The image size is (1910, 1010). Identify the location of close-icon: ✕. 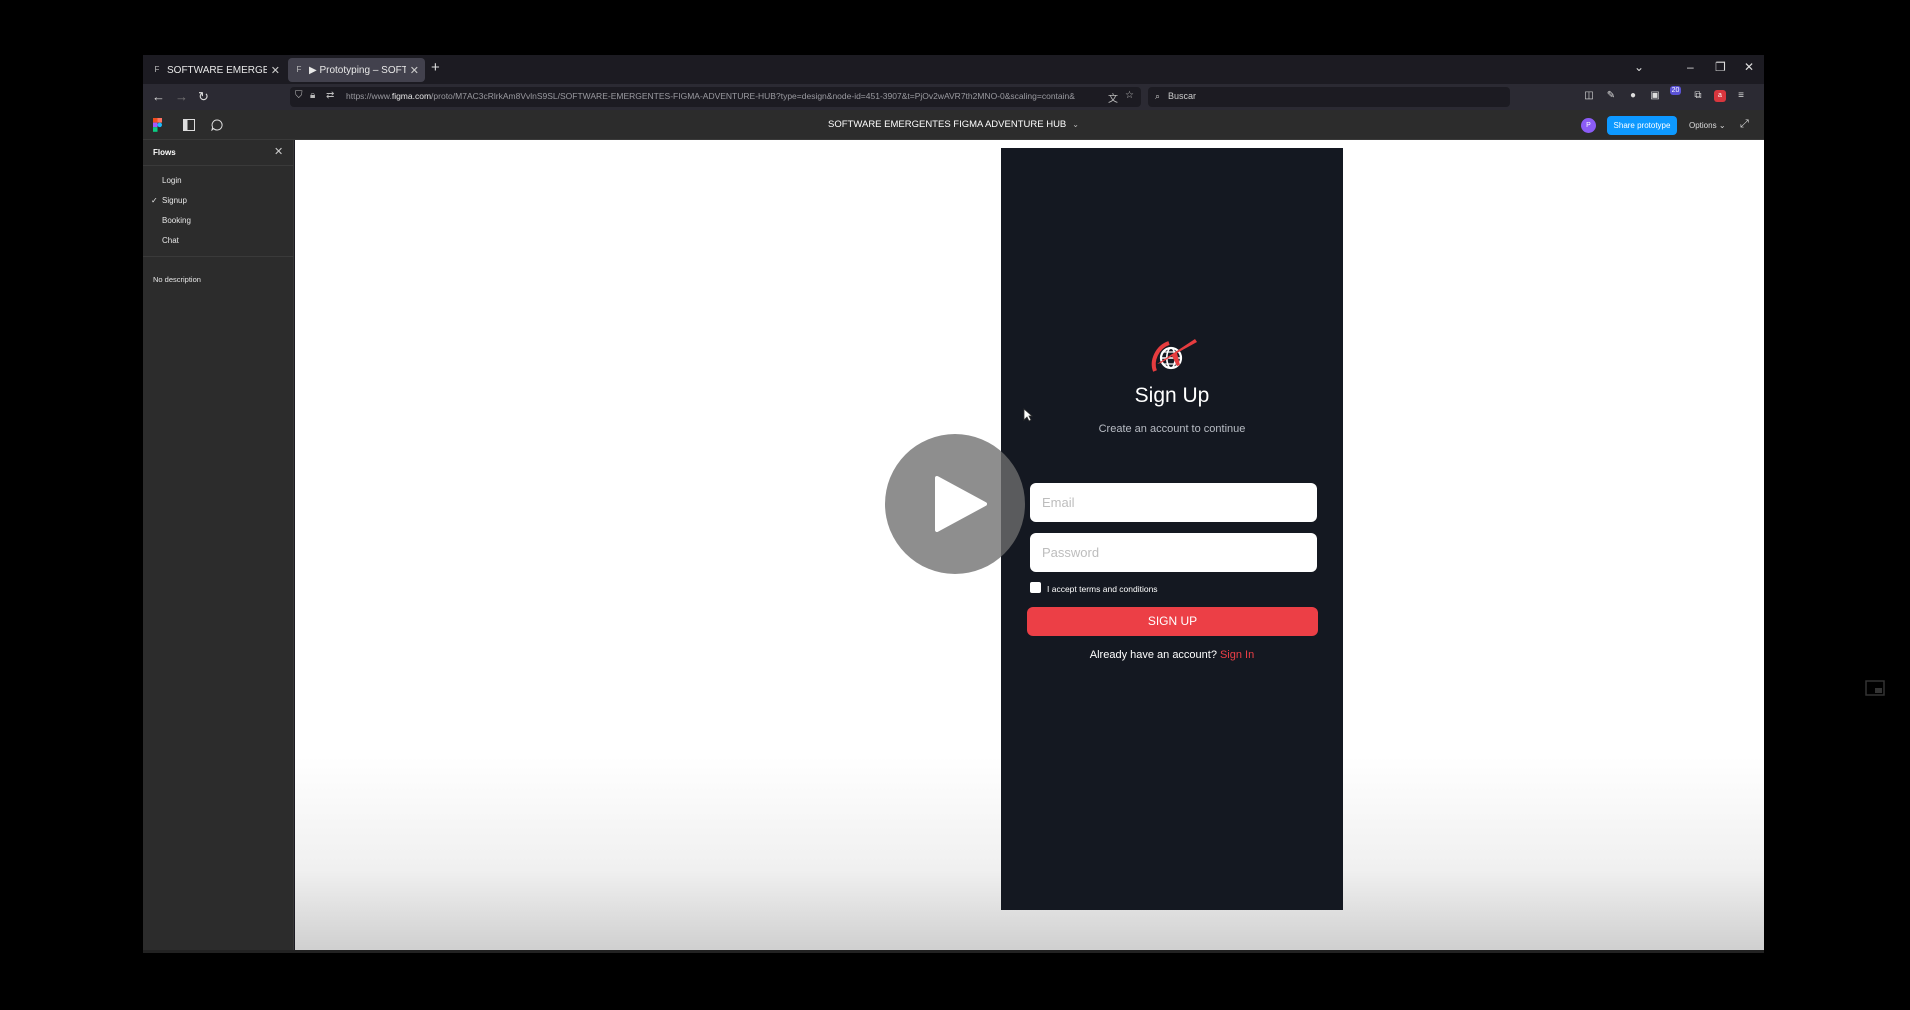
(278, 151).